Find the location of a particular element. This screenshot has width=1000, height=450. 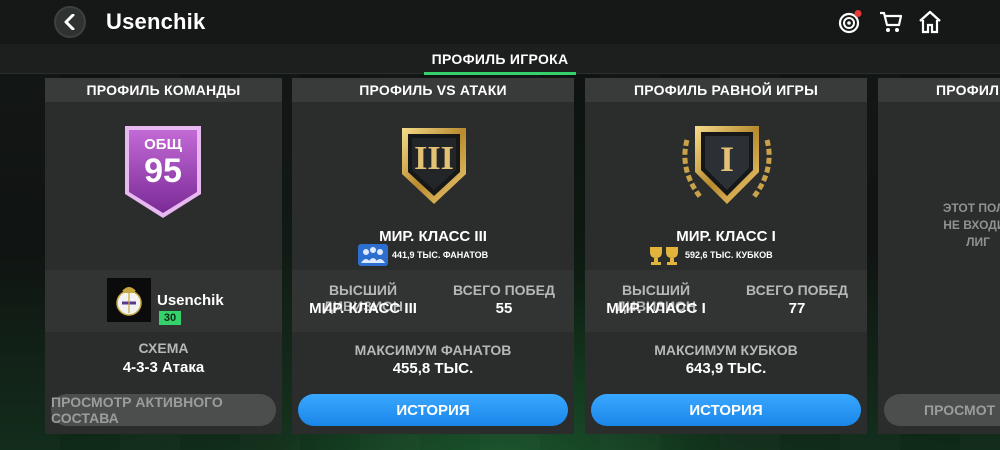

fans-icon is located at coordinates (373, 255).